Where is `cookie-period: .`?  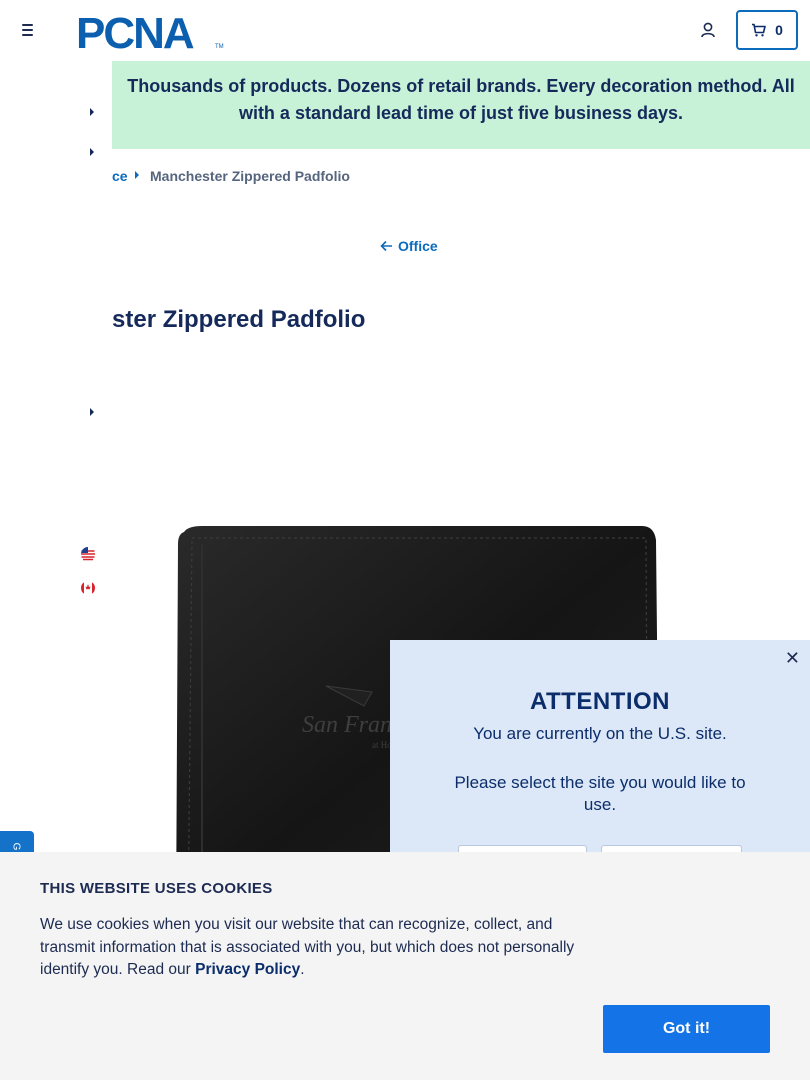
cookie-period: . is located at coordinates (302, 969).